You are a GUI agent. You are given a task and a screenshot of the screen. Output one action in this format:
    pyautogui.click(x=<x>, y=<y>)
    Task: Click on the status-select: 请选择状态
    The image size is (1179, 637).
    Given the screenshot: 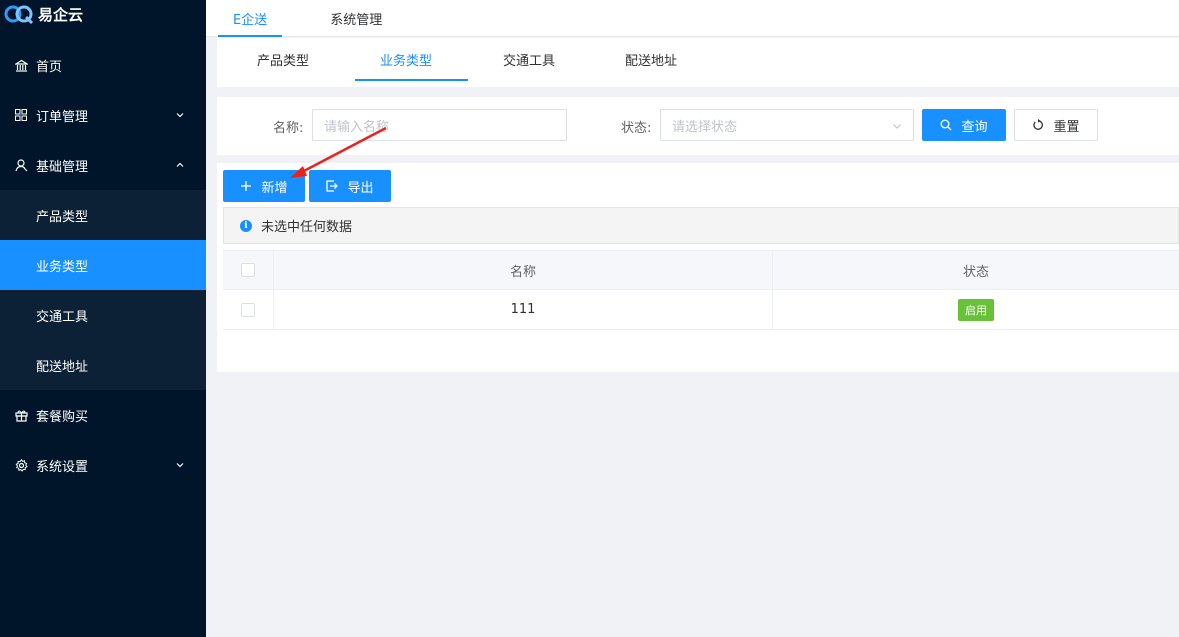 What is the action you would take?
    pyautogui.click(x=787, y=125)
    